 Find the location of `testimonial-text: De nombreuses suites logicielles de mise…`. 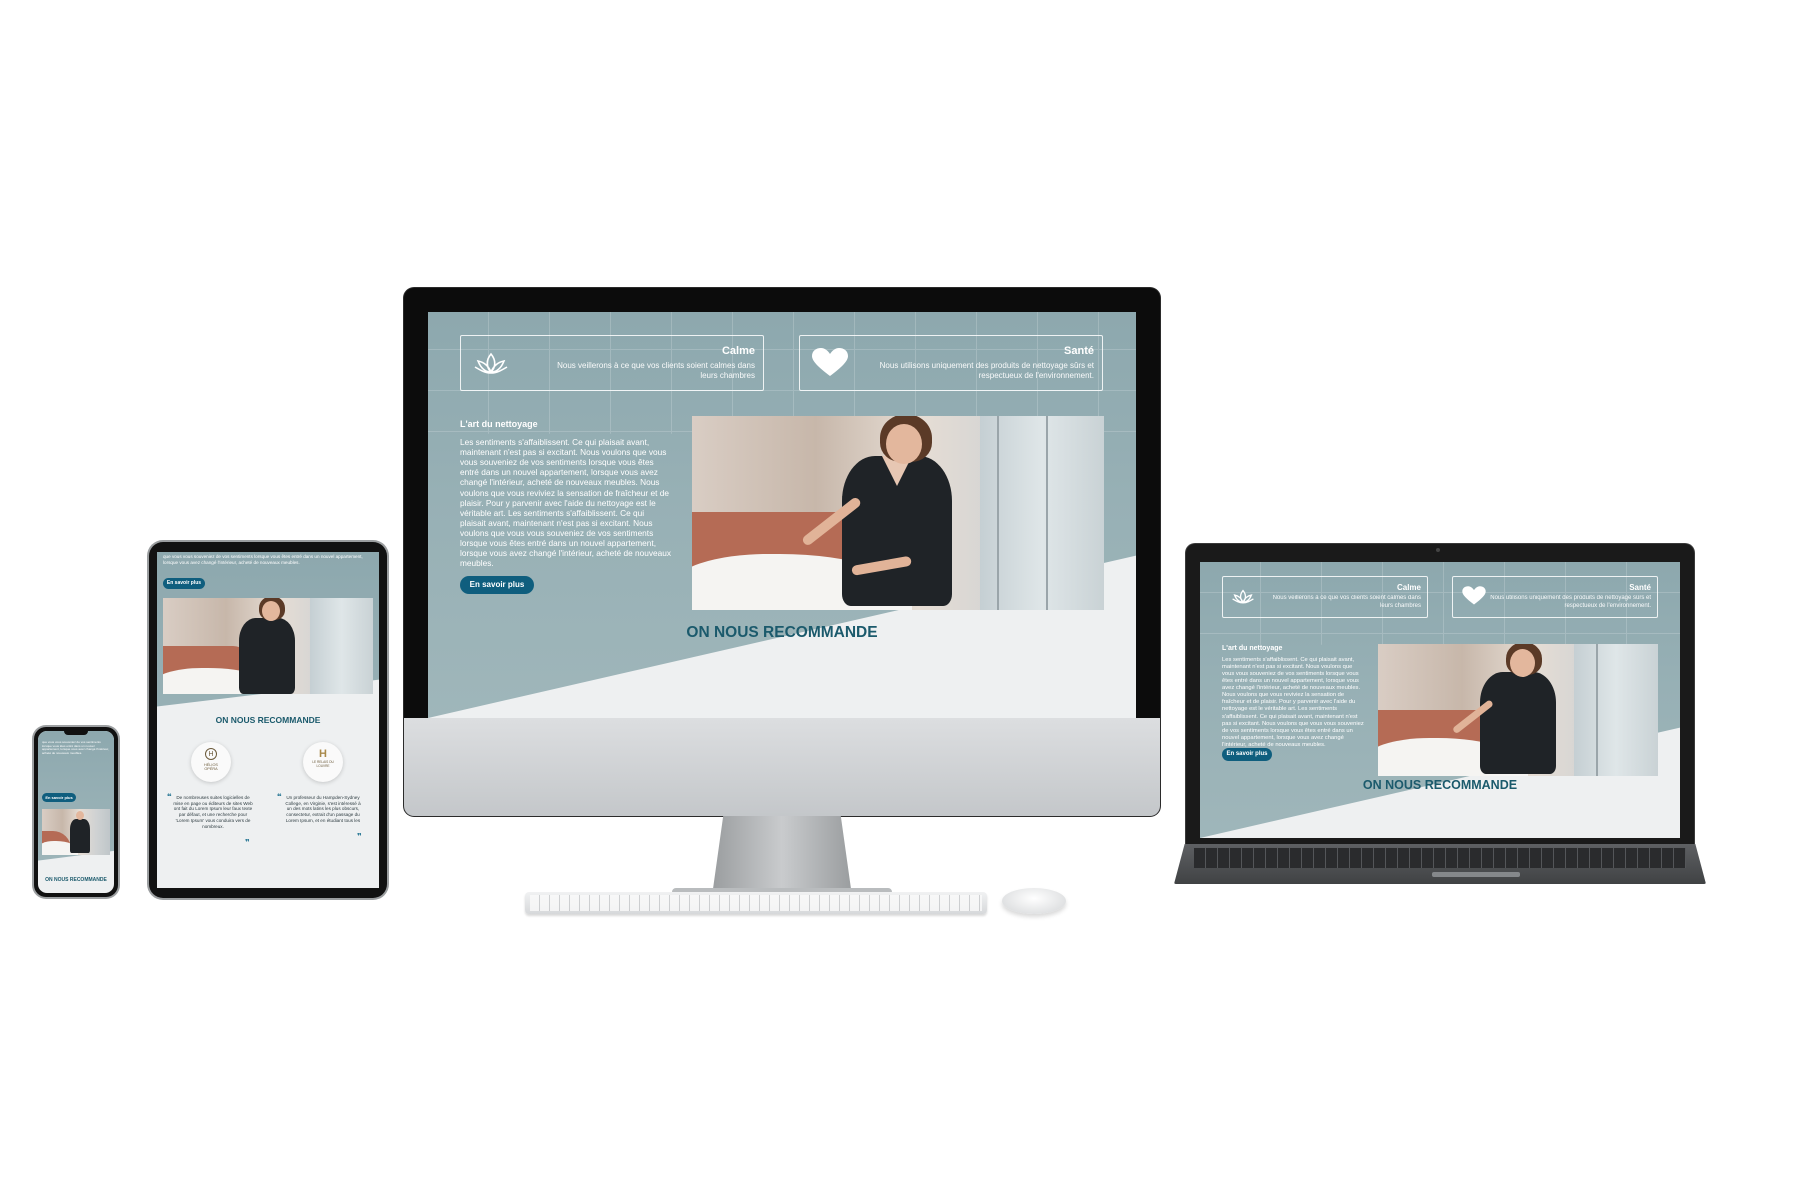

testimonial-text: De nombreuses suites logicielles de mise… is located at coordinates (213, 812).